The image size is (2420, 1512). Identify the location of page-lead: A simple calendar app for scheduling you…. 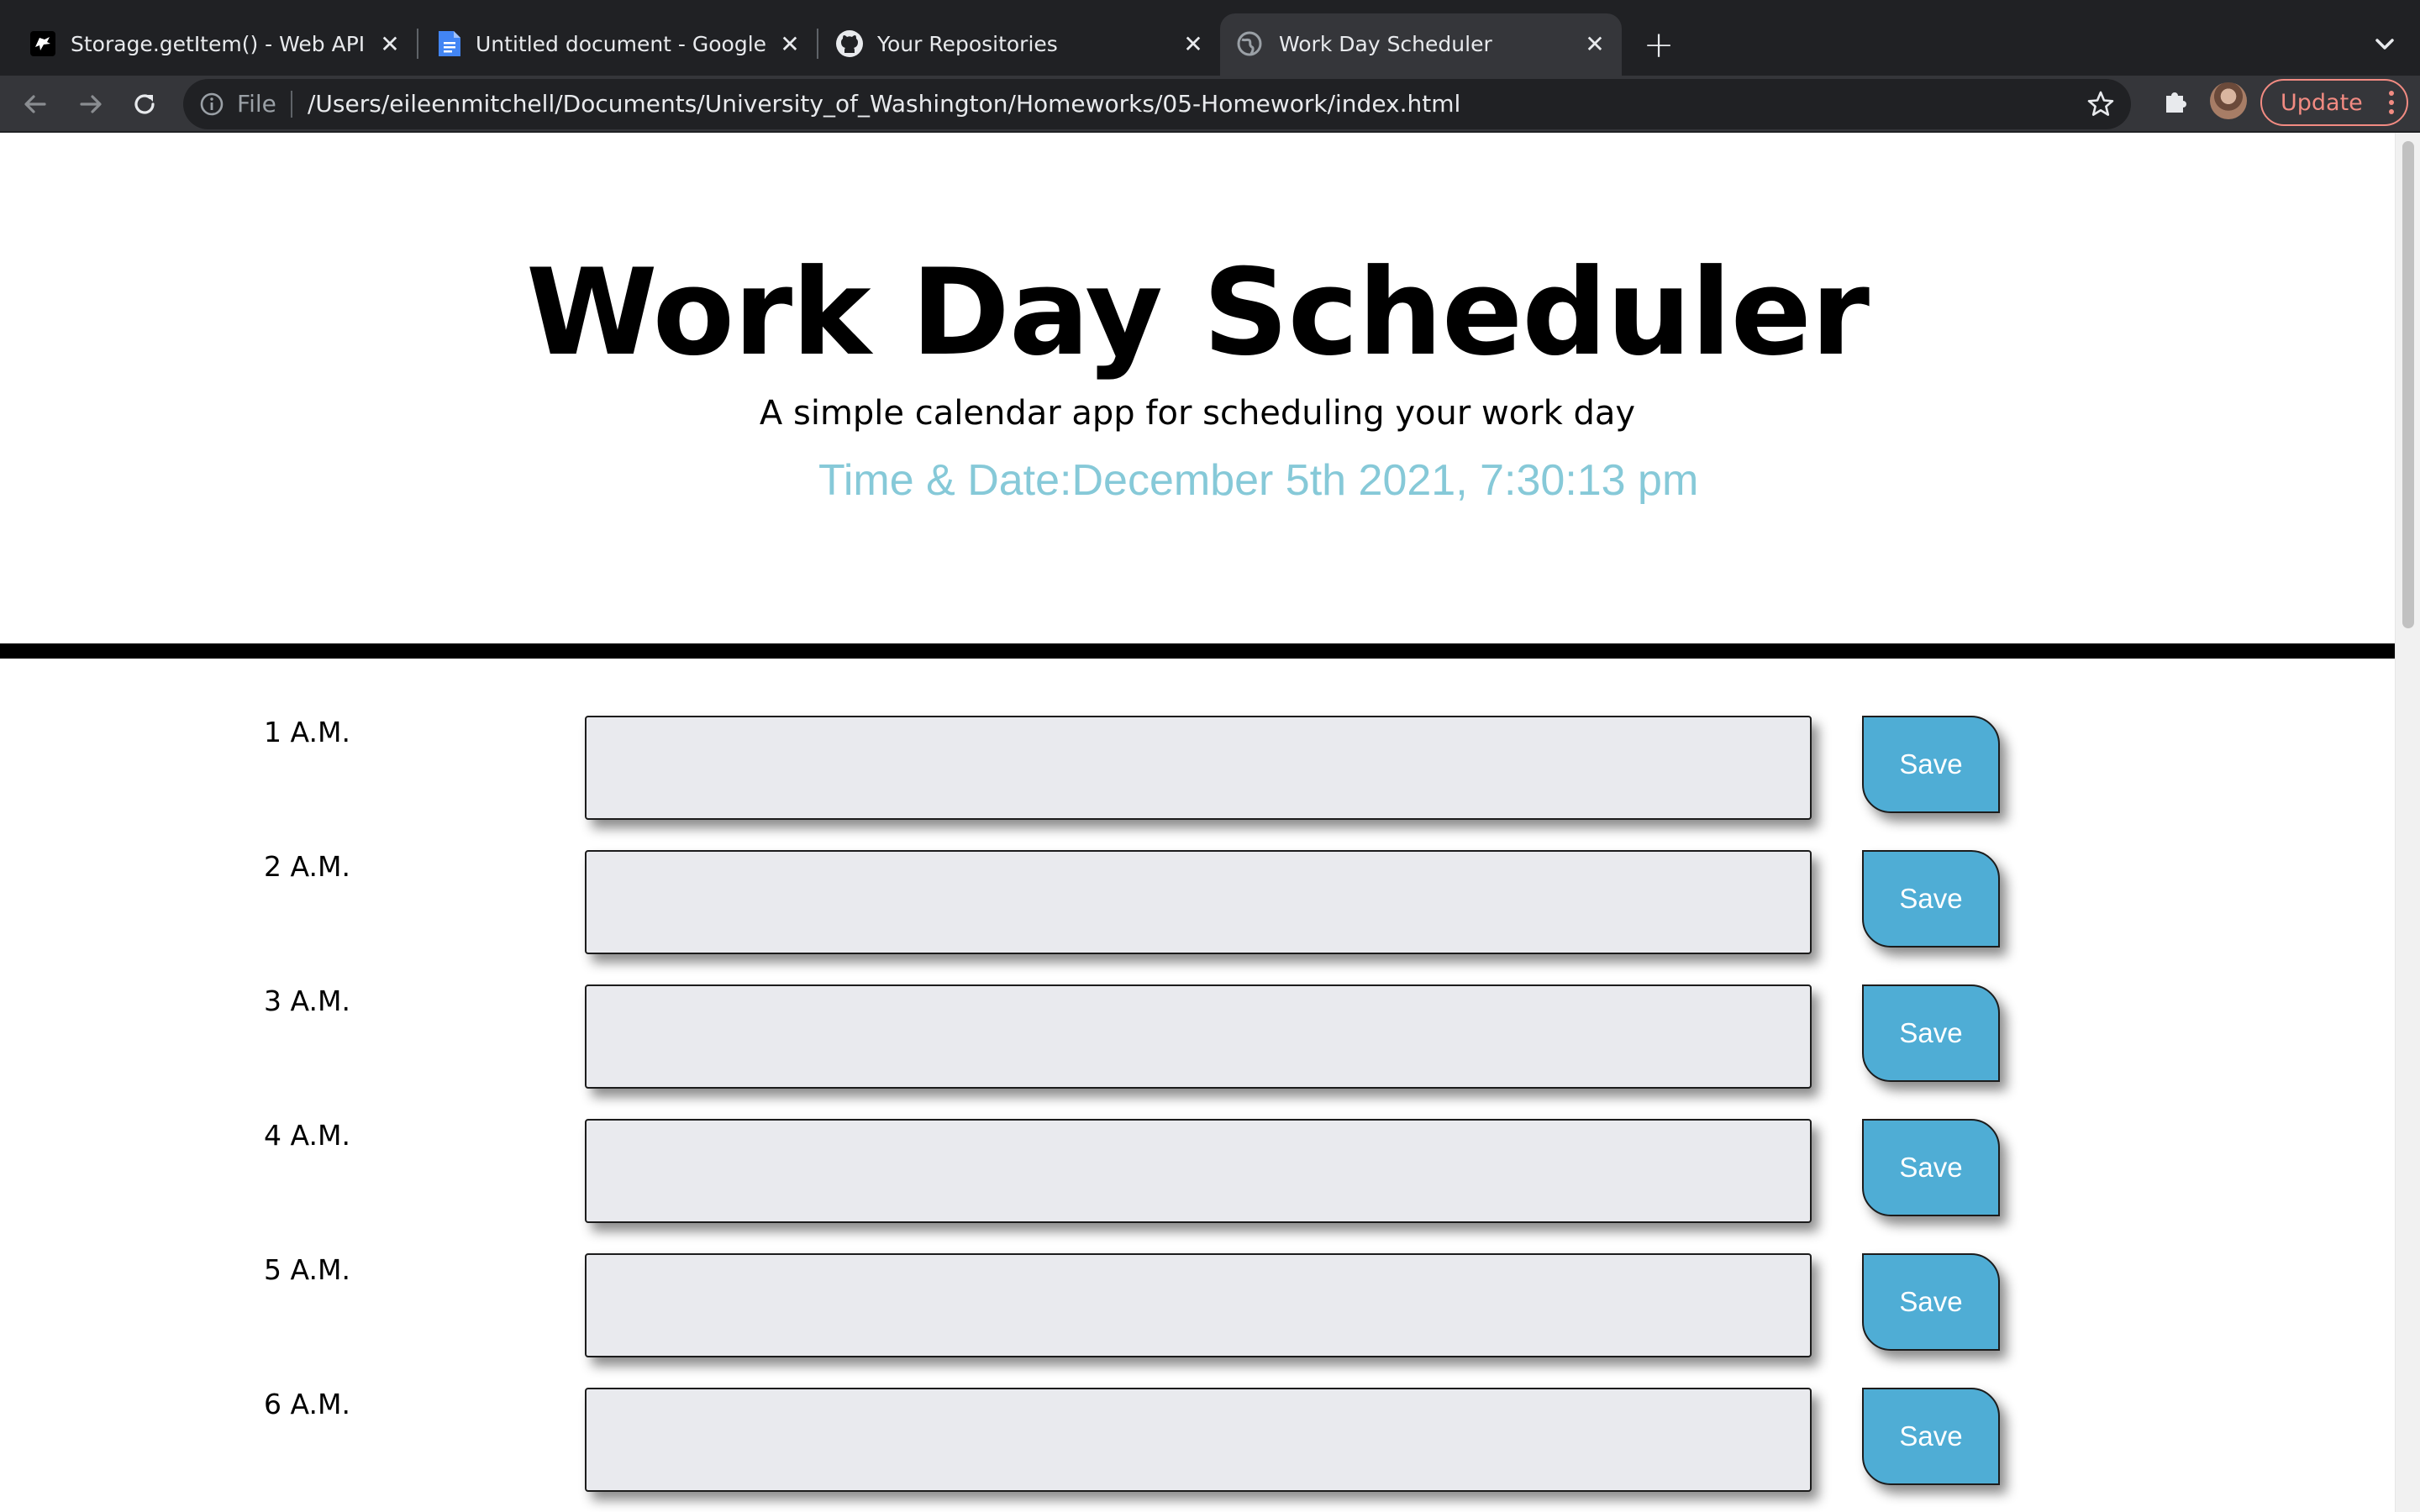
(1197, 413).